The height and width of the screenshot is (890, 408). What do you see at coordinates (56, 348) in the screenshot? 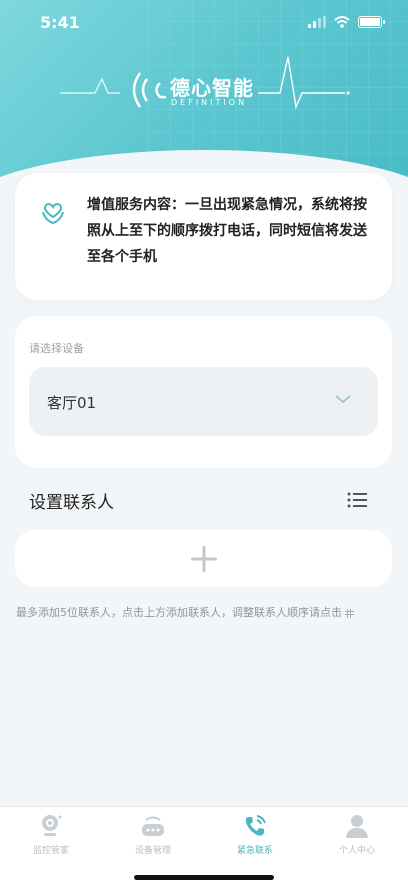
I see `device-label: 请选择设备` at bounding box center [56, 348].